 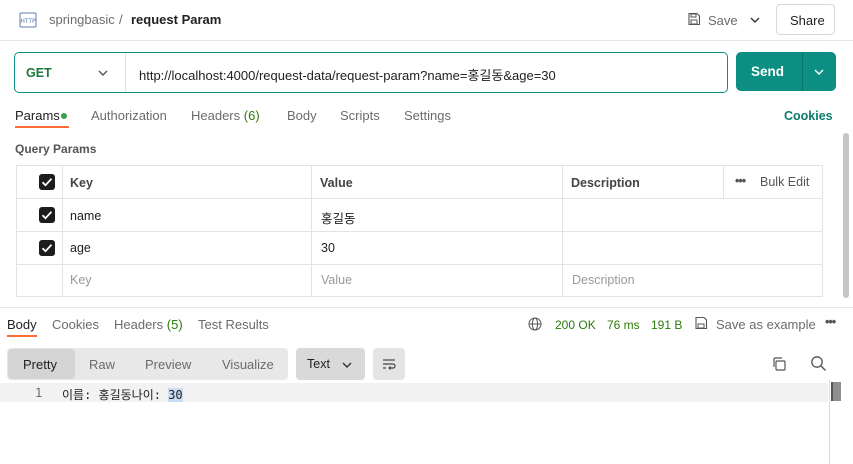 I want to click on param-value: 홍길동, so click(x=338, y=219).